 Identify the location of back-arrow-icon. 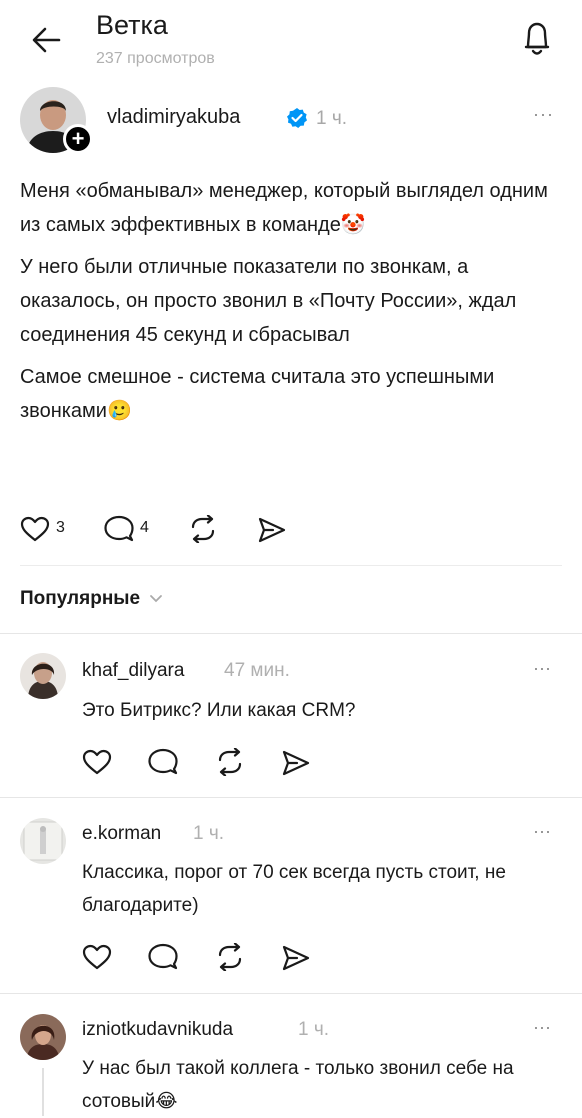
(46, 40).